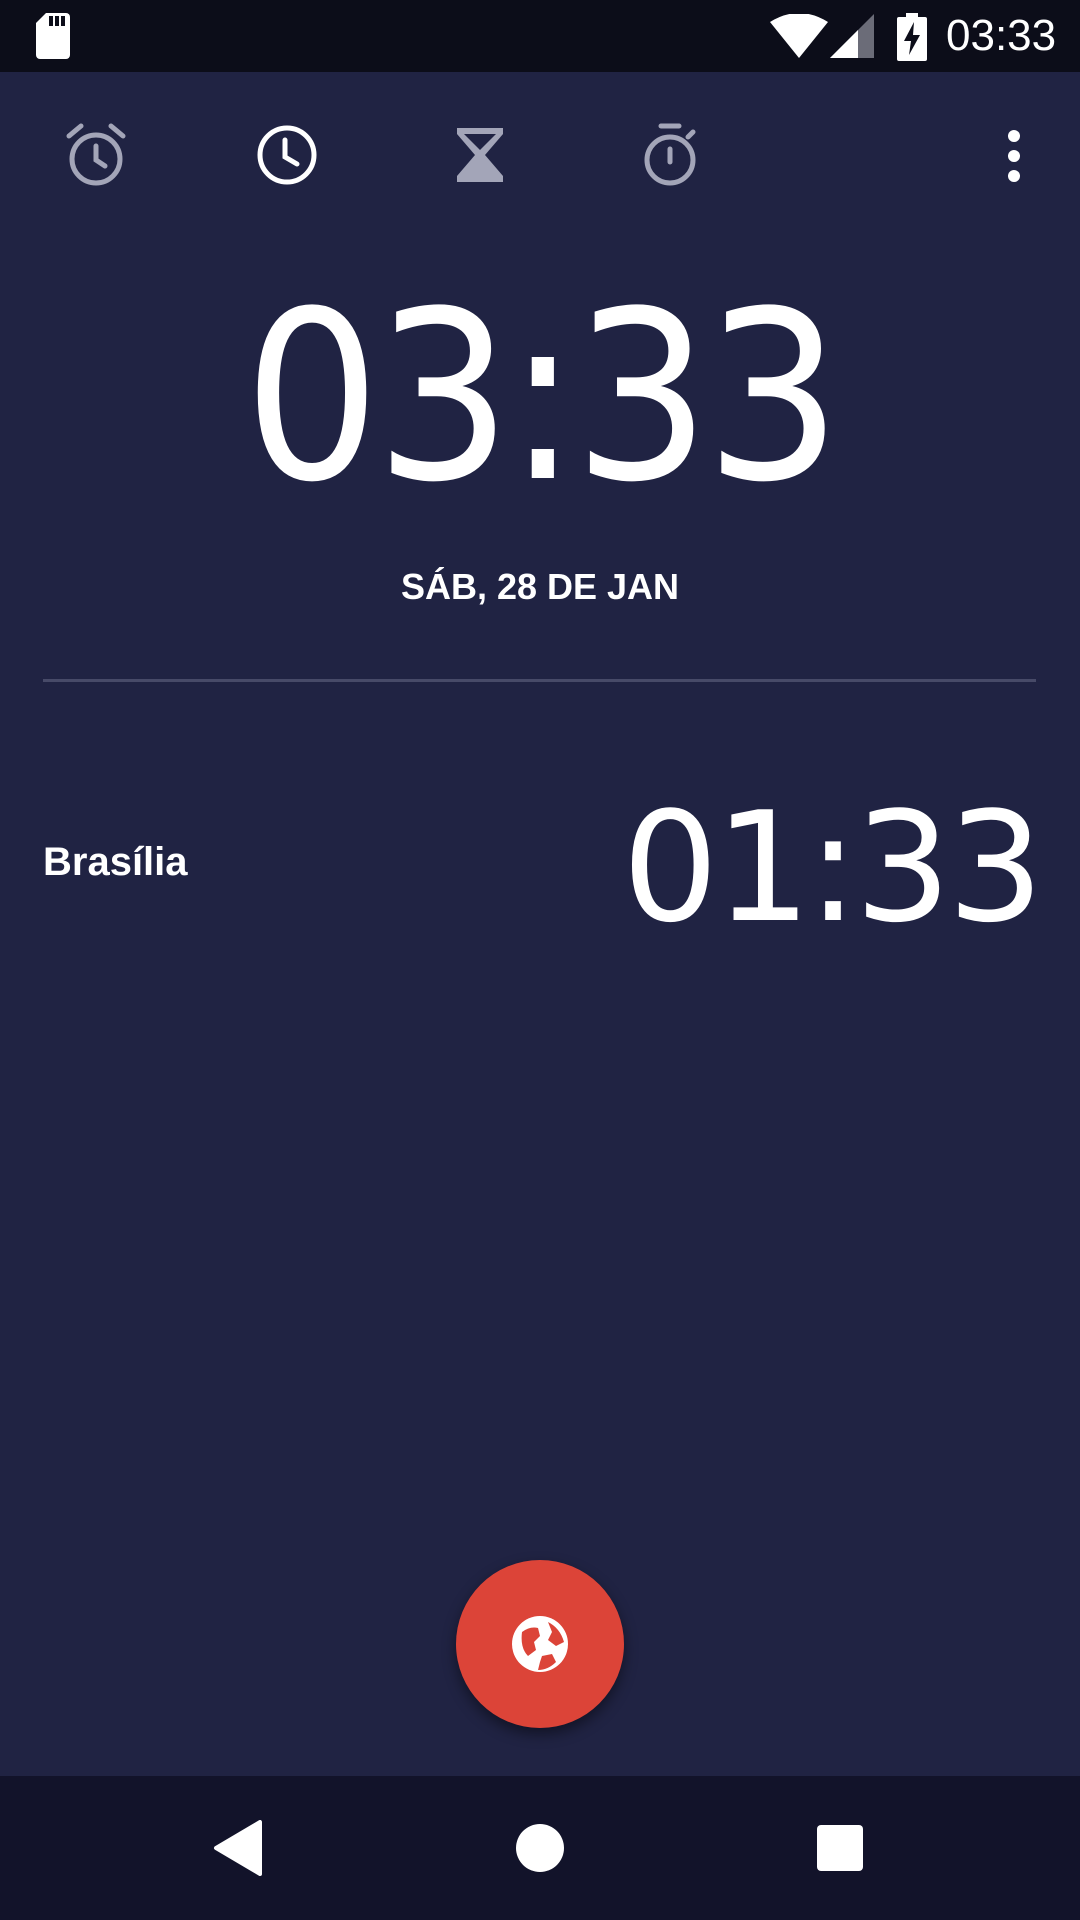 The width and height of the screenshot is (1080, 1920). I want to click on recents-icon, so click(840, 1848).